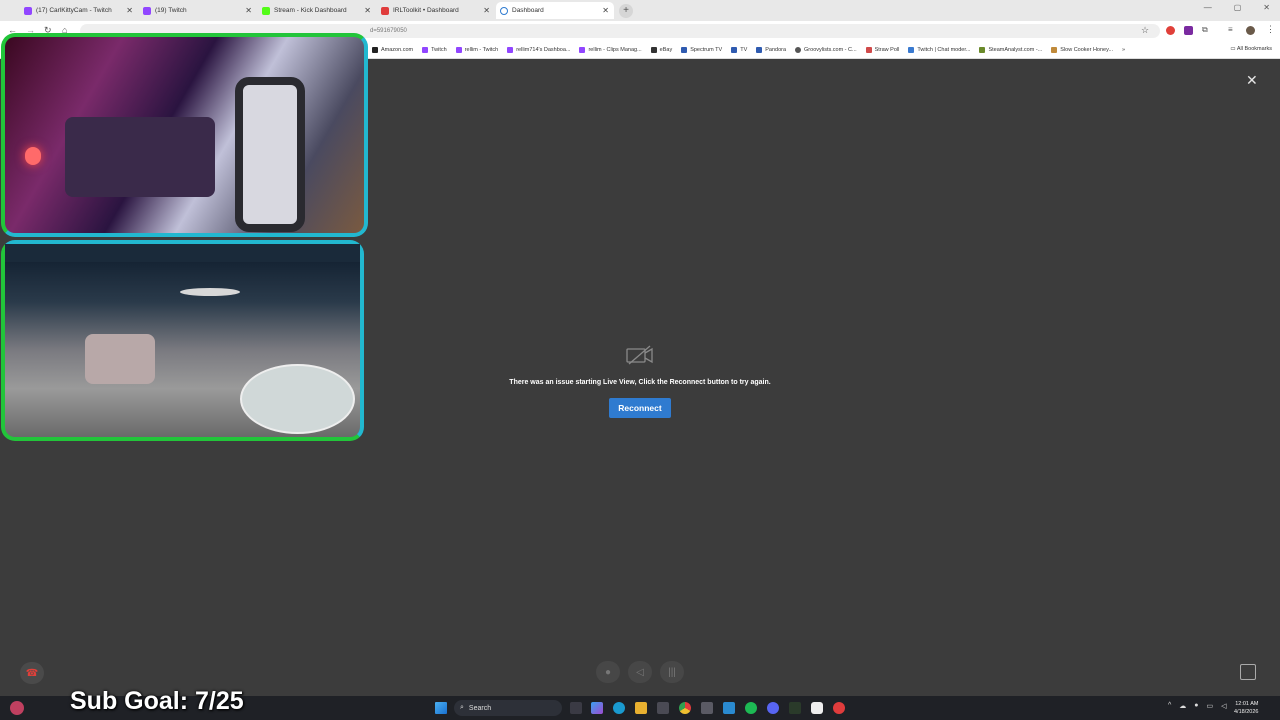 The height and width of the screenshot is (720, 1280). I want to click on pet-bowl, so click(120, 359).